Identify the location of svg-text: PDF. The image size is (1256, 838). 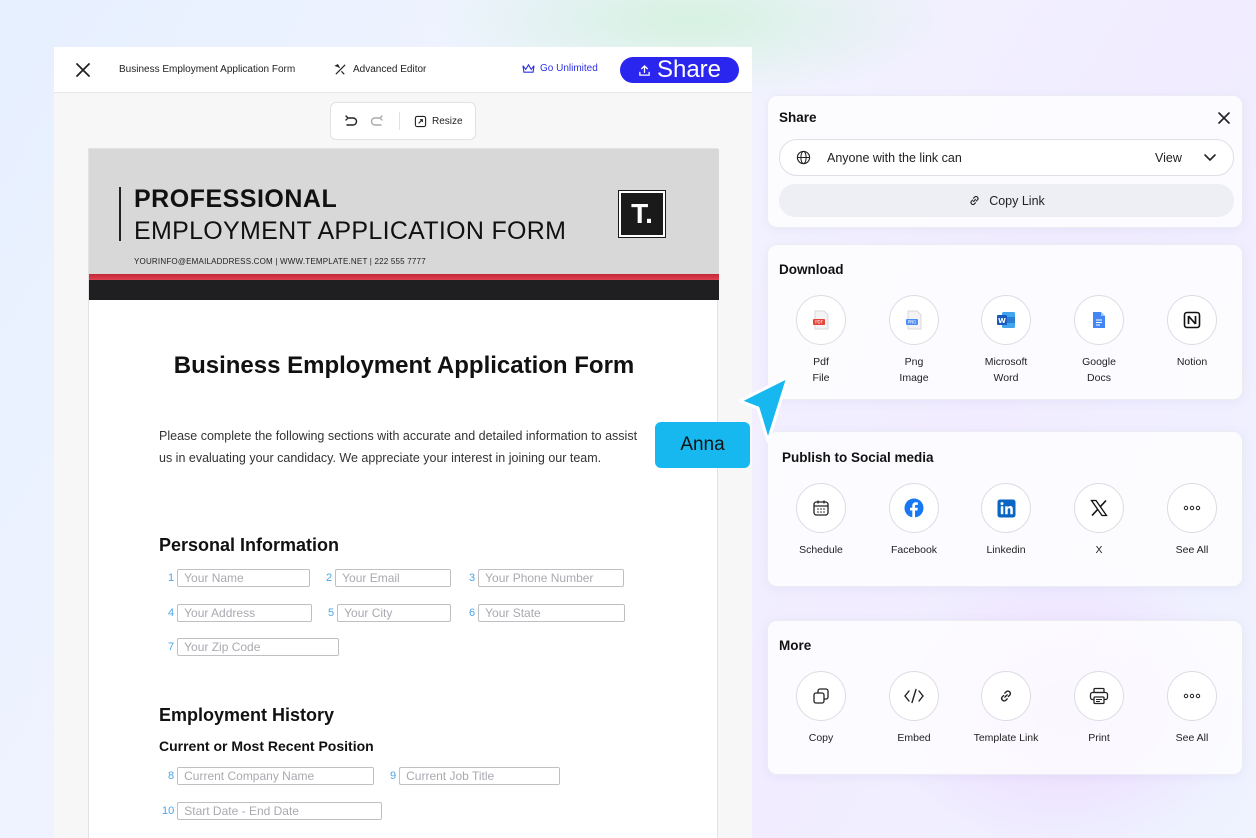
(819, 322).